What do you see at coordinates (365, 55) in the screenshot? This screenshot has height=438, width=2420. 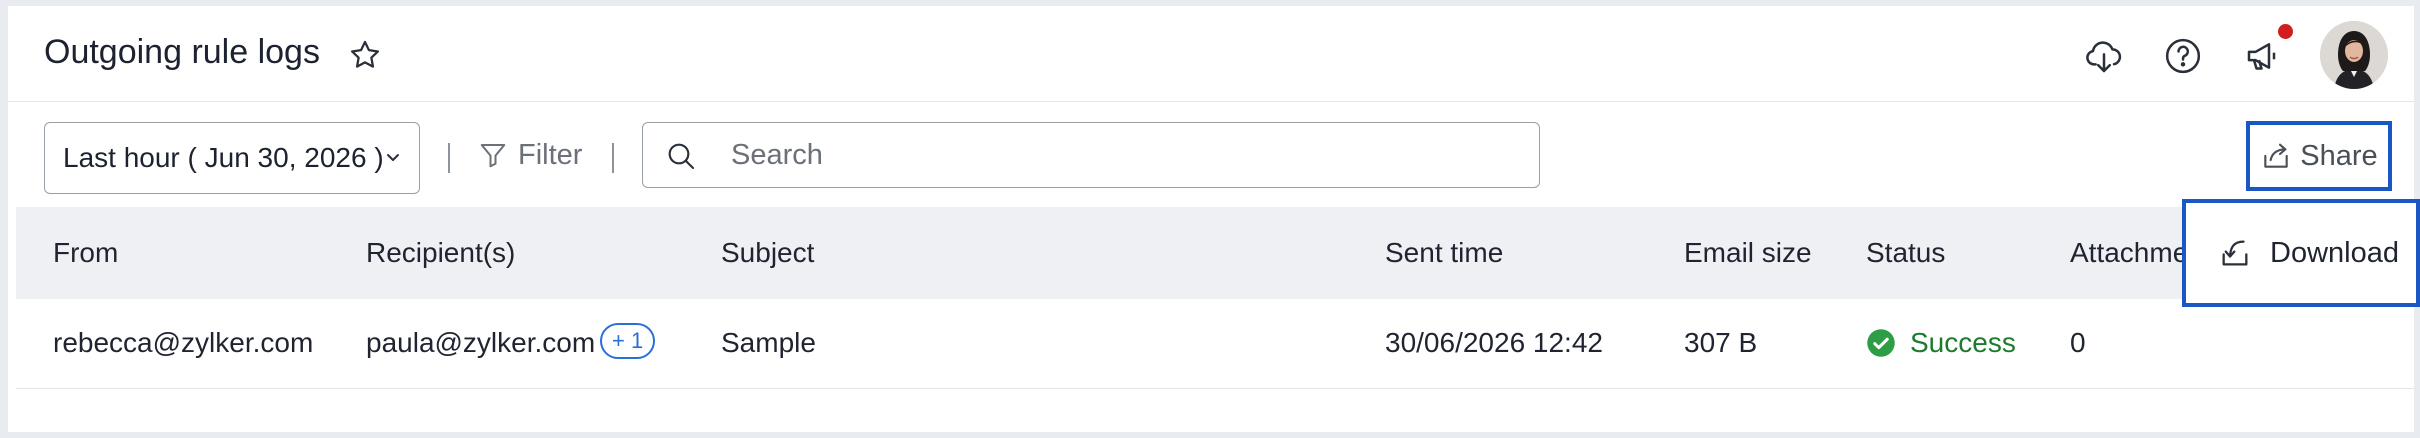 I see `star-icon` at bounding box center [365, 55].